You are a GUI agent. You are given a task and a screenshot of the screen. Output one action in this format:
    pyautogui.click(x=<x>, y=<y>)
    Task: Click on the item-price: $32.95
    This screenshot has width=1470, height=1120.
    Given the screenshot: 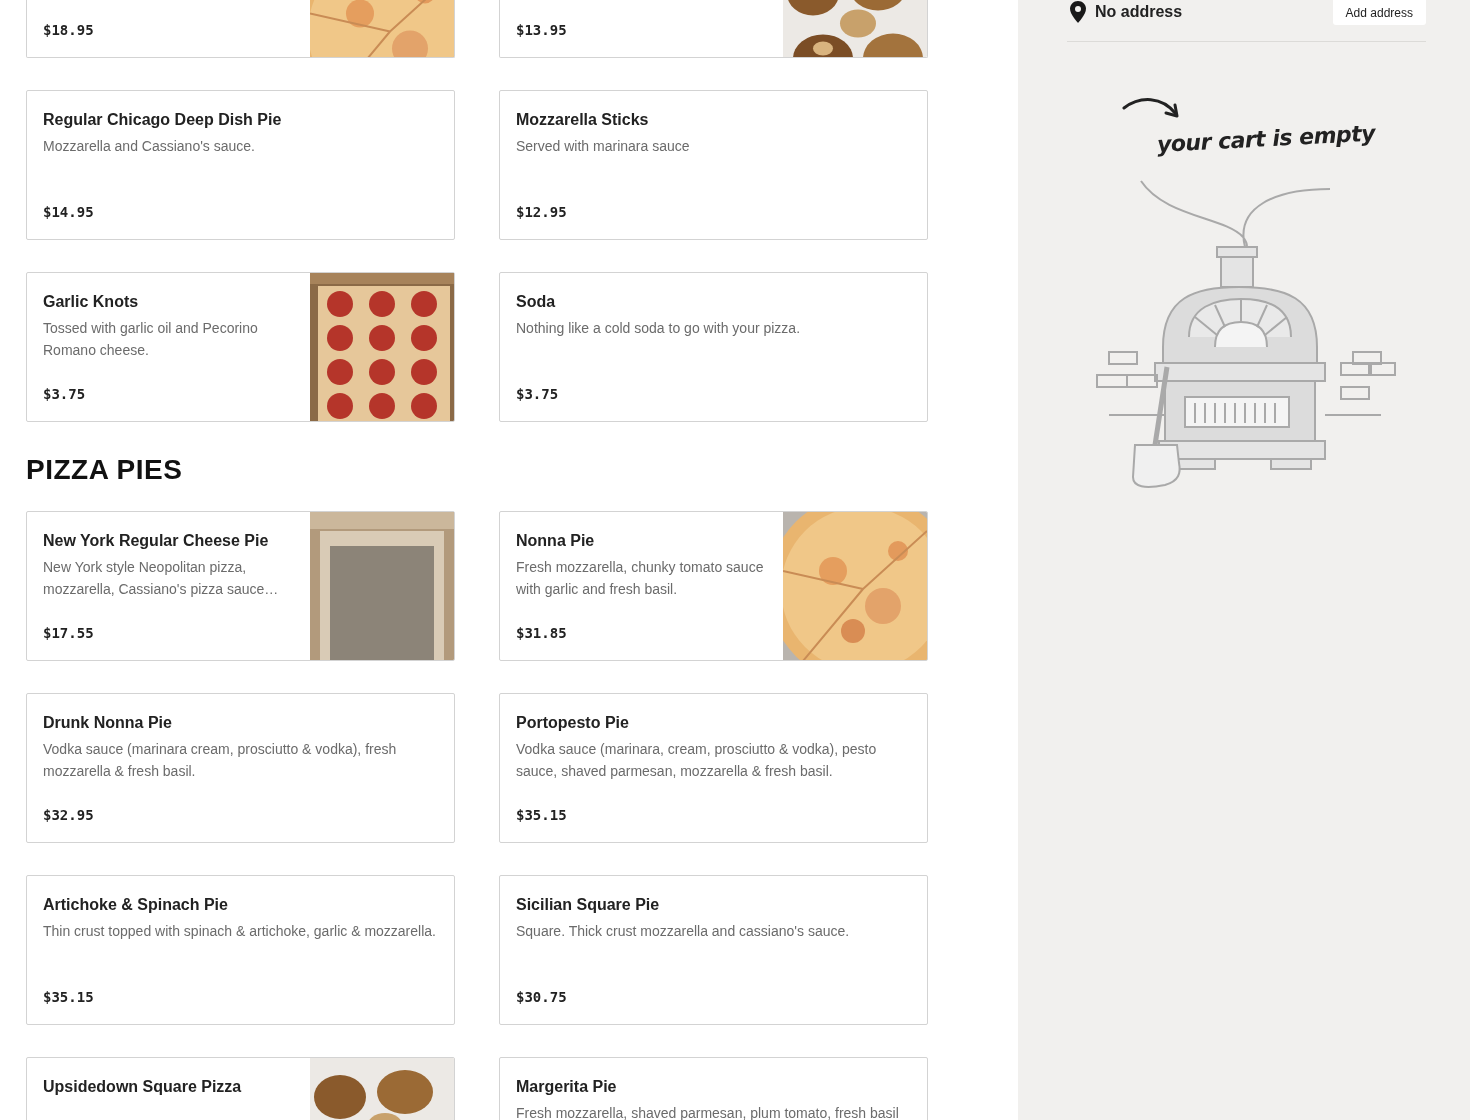 What is the action you would take?
    pyautogui.click(x=68, y=815)
    